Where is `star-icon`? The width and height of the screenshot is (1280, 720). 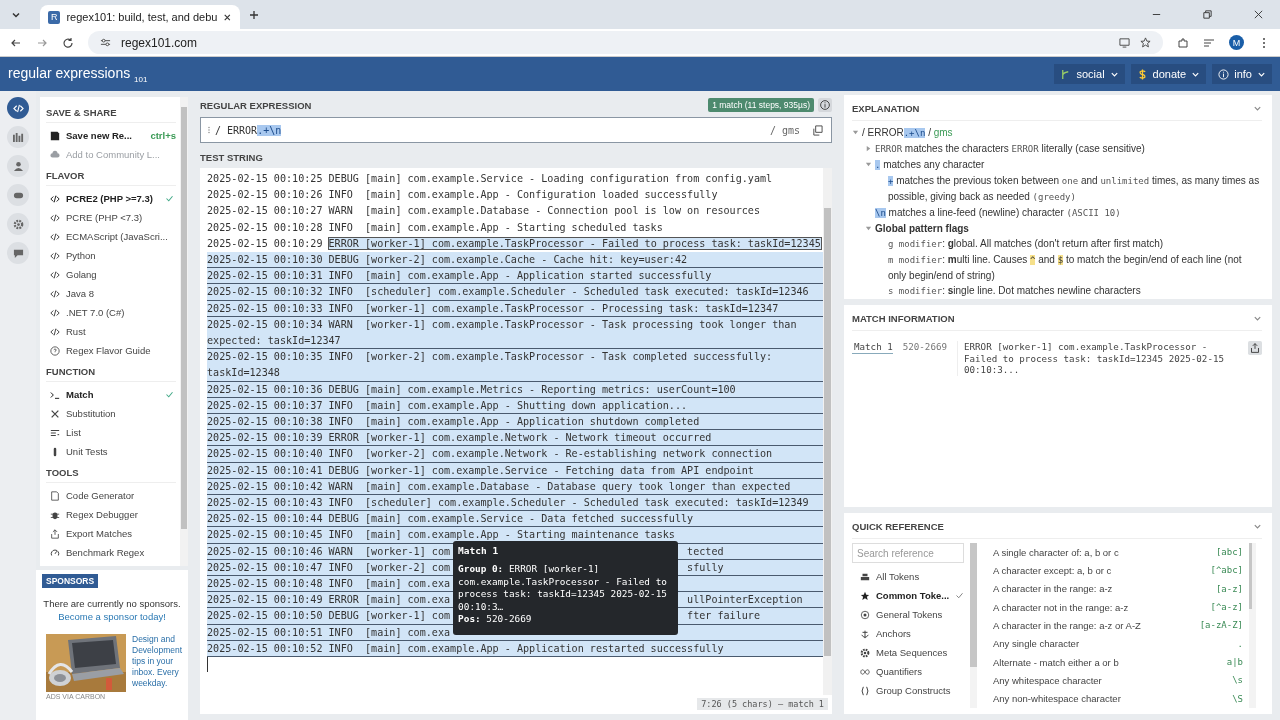
star-icon is located at coordinates (1145, 42).